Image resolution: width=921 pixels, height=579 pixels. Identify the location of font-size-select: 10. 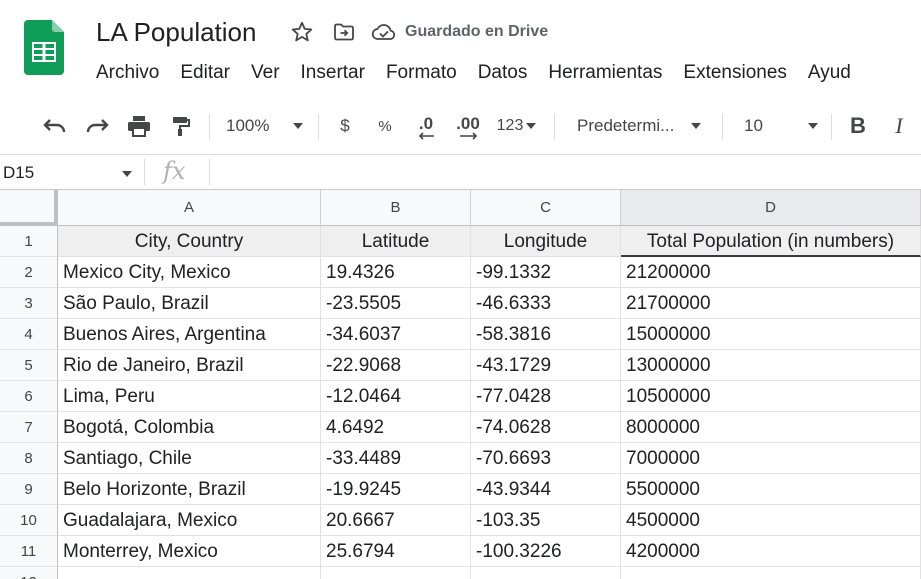
(784, 126).